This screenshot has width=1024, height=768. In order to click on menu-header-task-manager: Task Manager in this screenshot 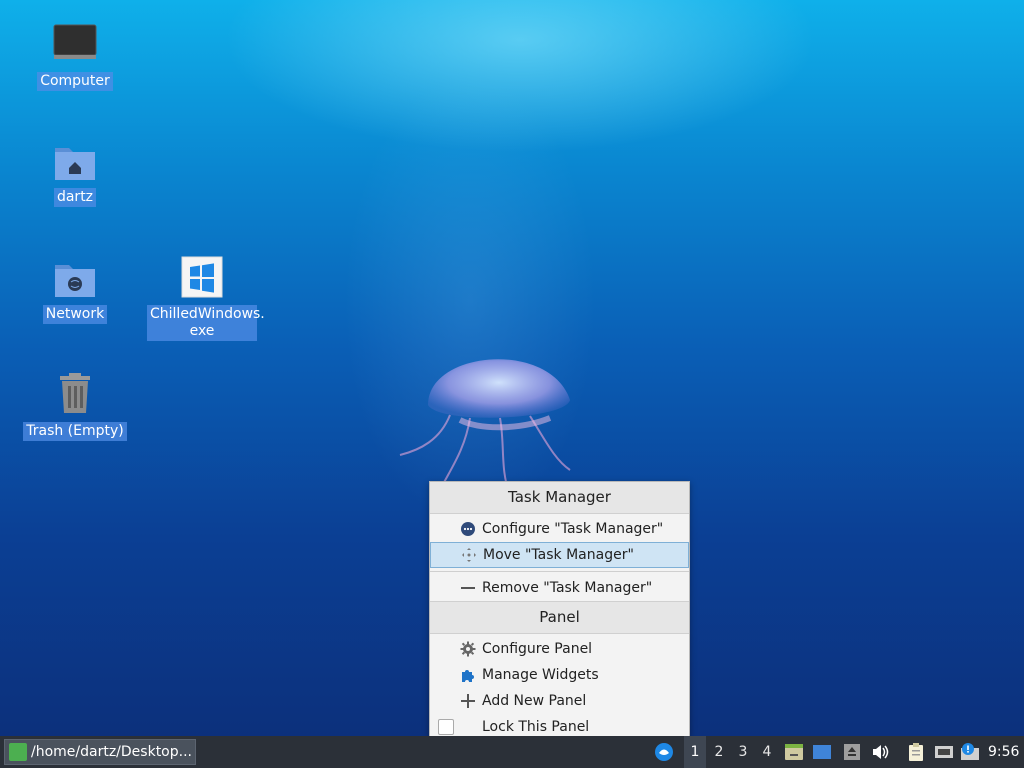, I will do `click(559, 498)`.